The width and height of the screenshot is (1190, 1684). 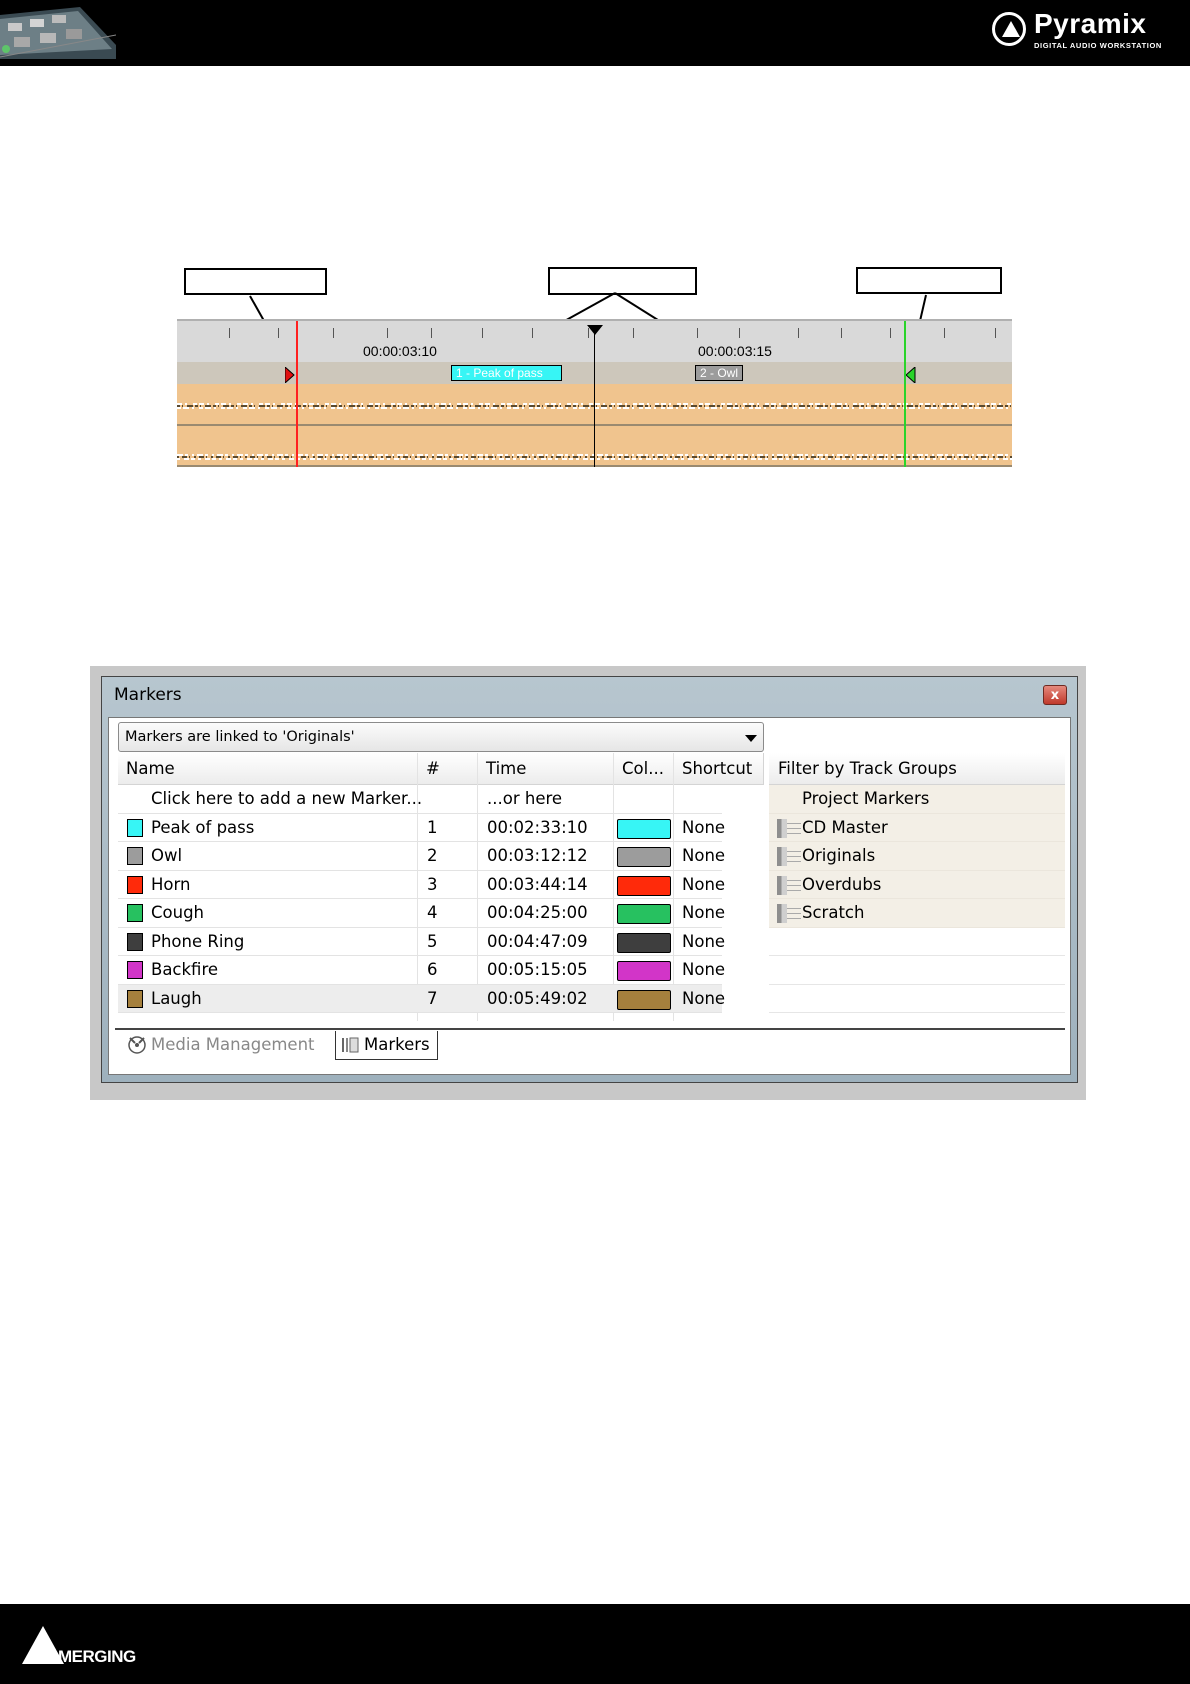 What do you see at coordinates (917, 884) in the screenshot?
I see `filter-item-overdubs: Overdubs` at bounding box center [917, 884].